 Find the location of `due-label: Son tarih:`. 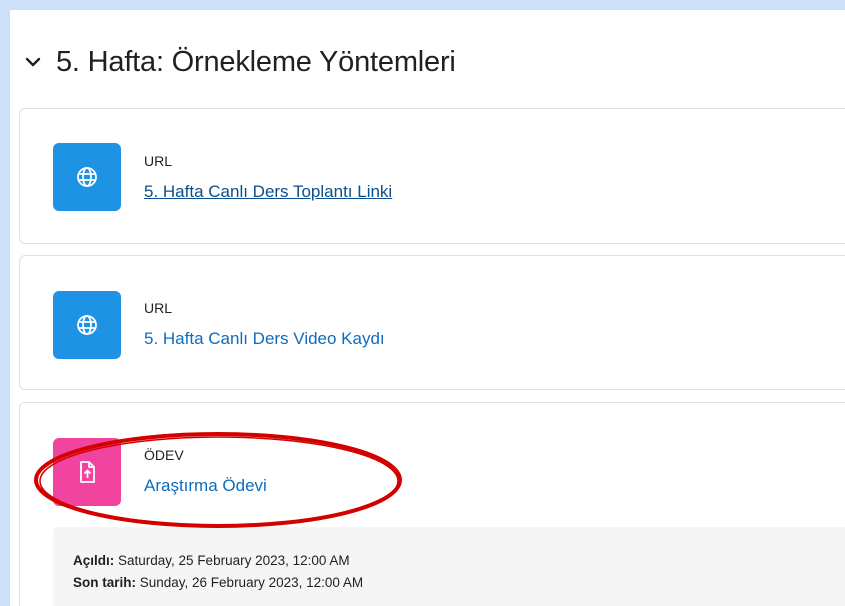

due-label: Son tarih: is located at coordinates (104, 582).